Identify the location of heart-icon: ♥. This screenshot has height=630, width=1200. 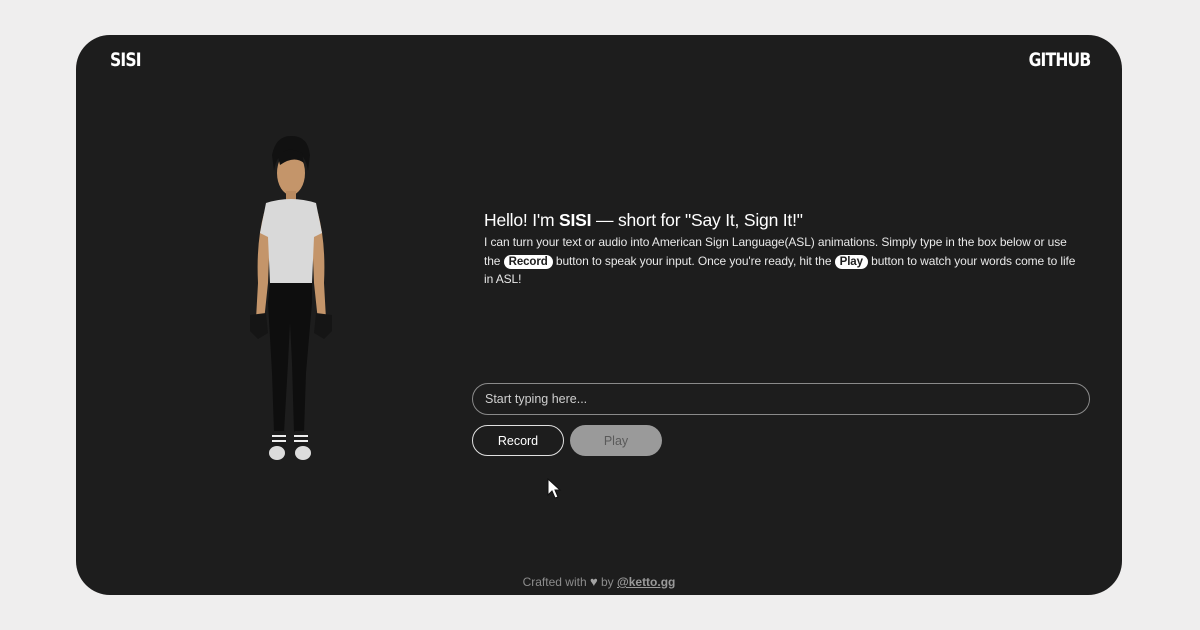
(593, 581).